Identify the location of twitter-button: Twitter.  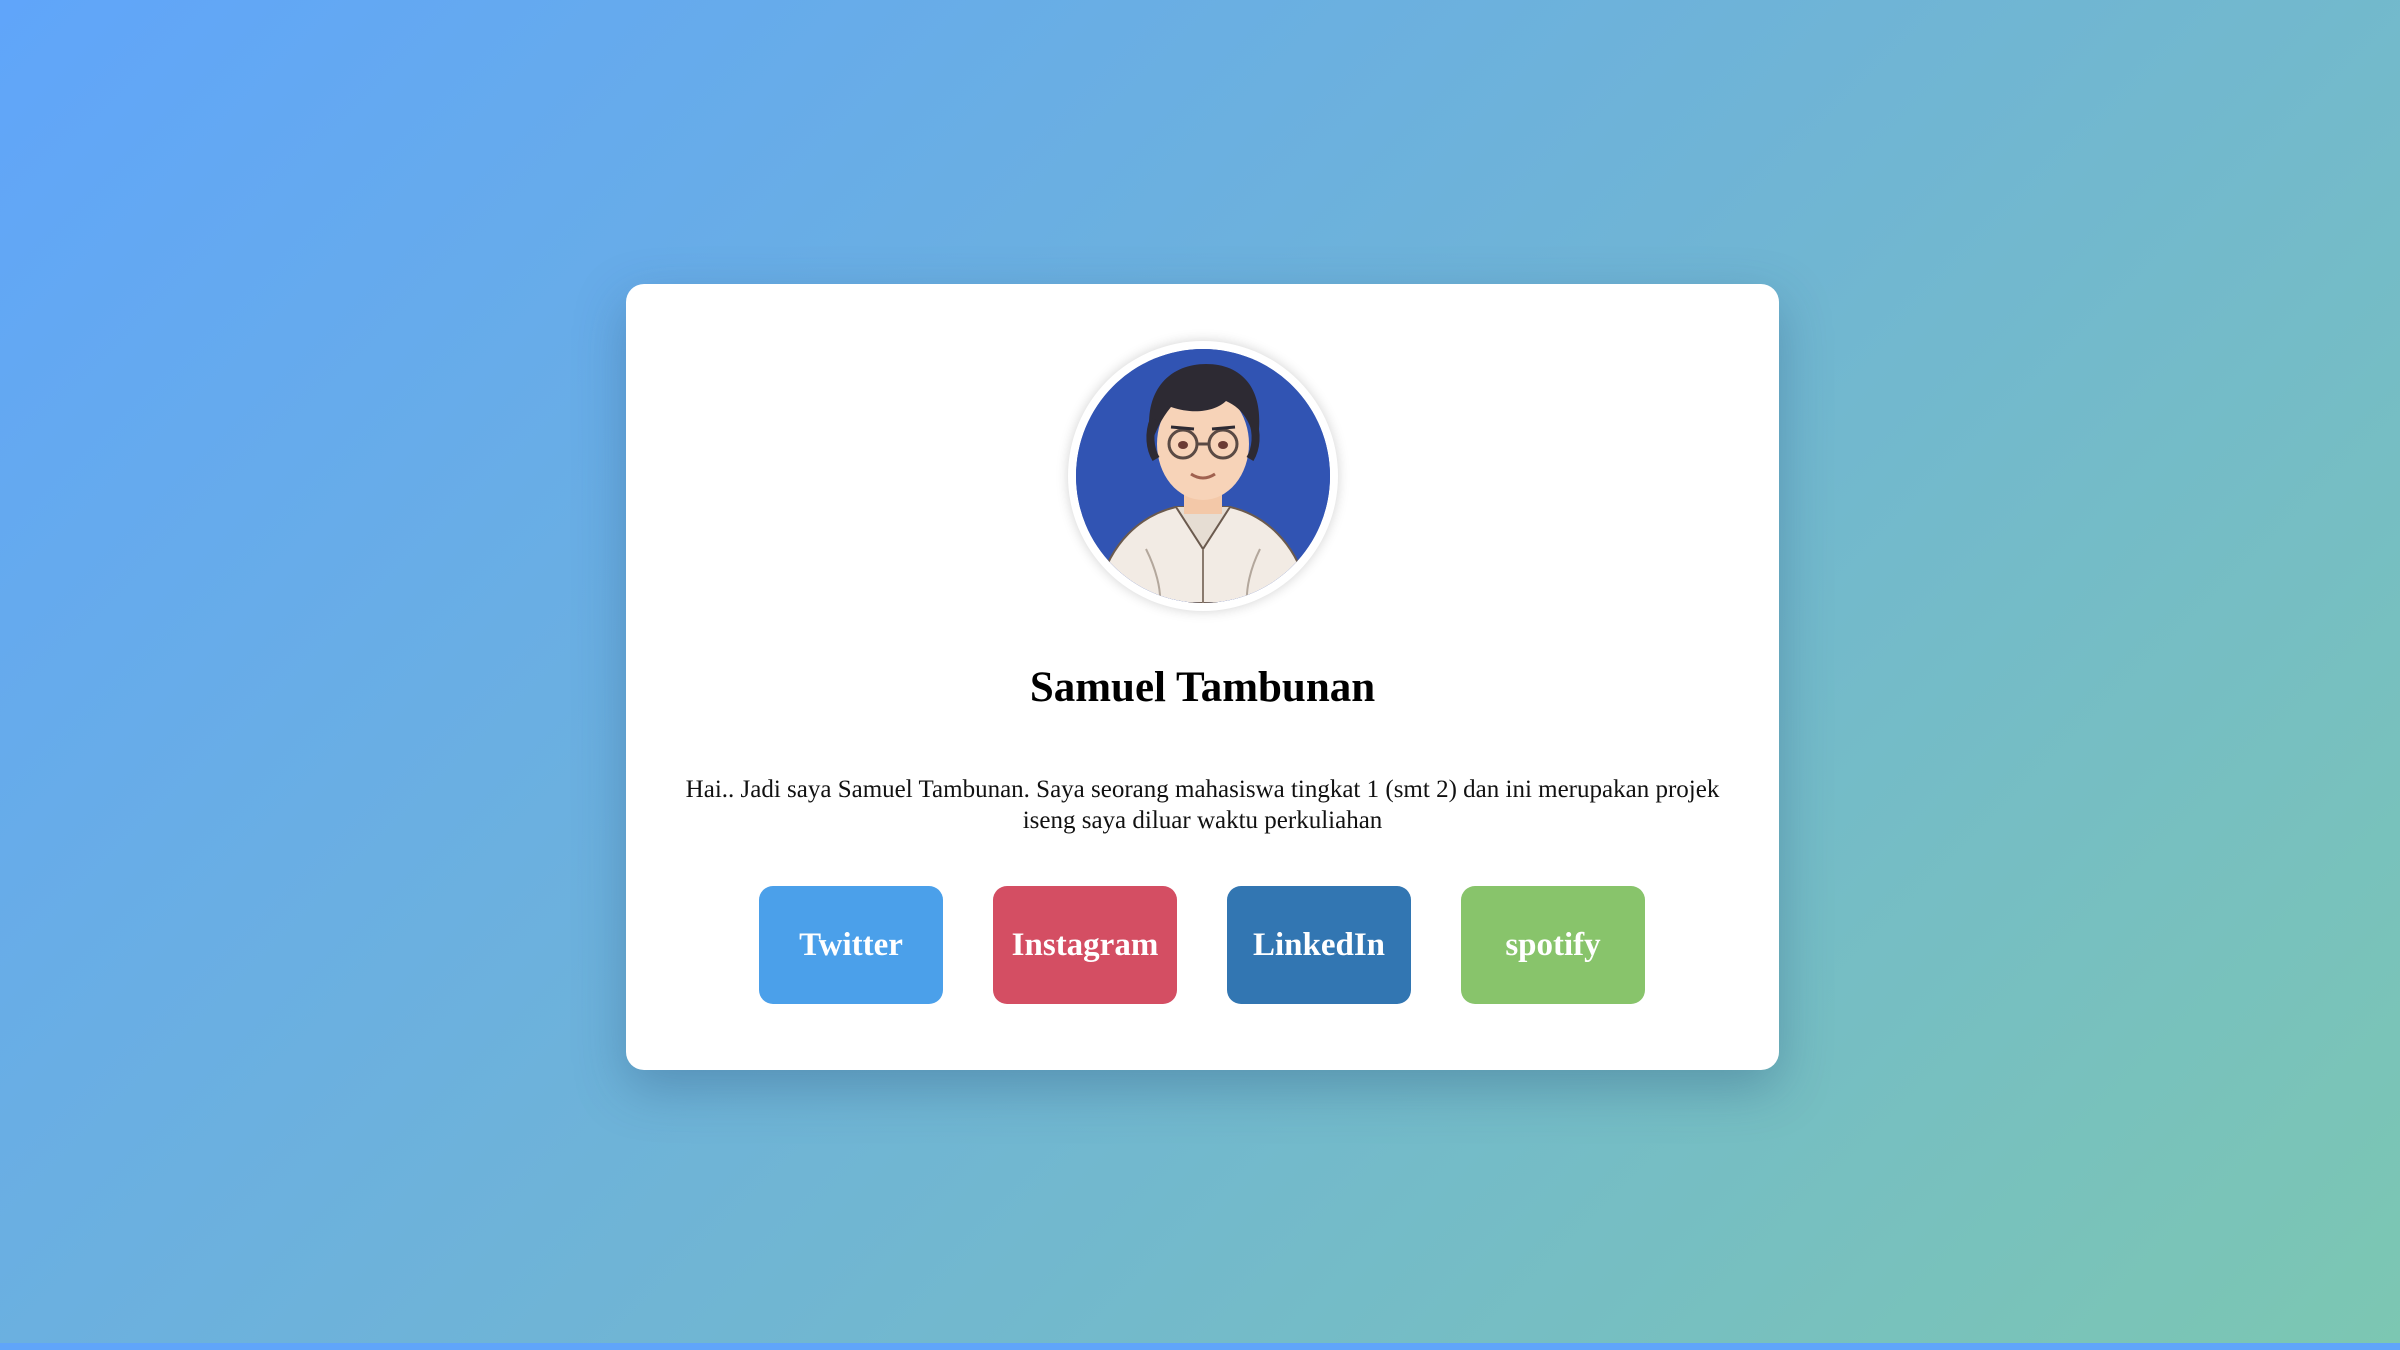
(851, 945).